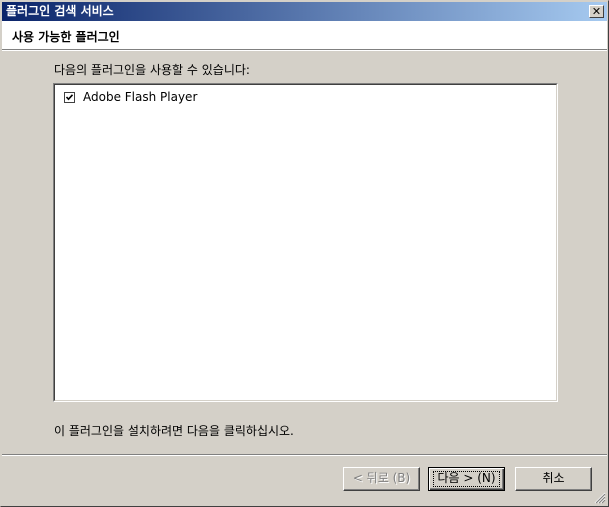 This screenshot has width=609, height=507. I want to click on header-divider, so click(304, 50).